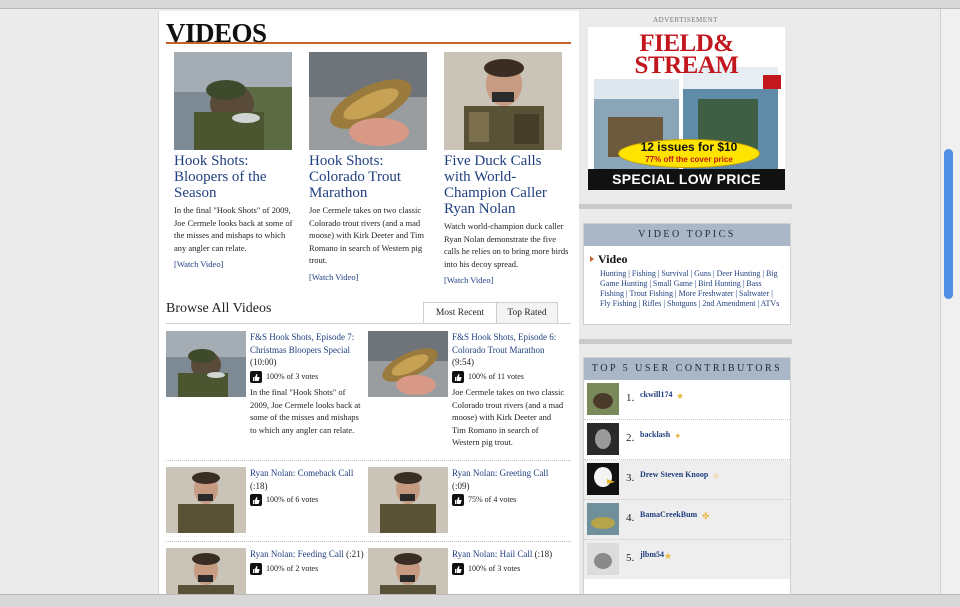 This screenshot has width=960, height=607. Describe the element at coordinates (333, 277) in the screenshot. I see `featured-video-2-watch-link: [Watch Video]` at that location.